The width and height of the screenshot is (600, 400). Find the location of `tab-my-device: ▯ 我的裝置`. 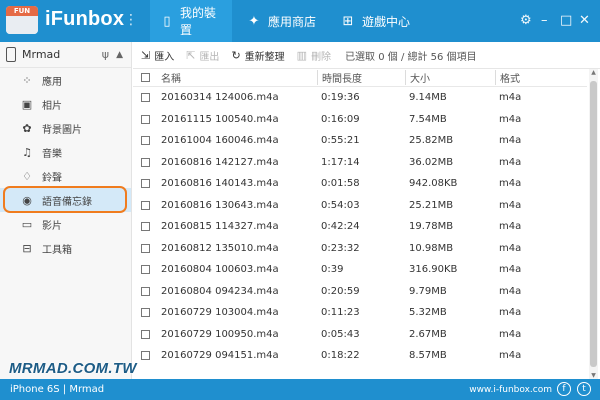

tab-my-device: ▯ 我的裝置 is located at coordinates (191, 21).